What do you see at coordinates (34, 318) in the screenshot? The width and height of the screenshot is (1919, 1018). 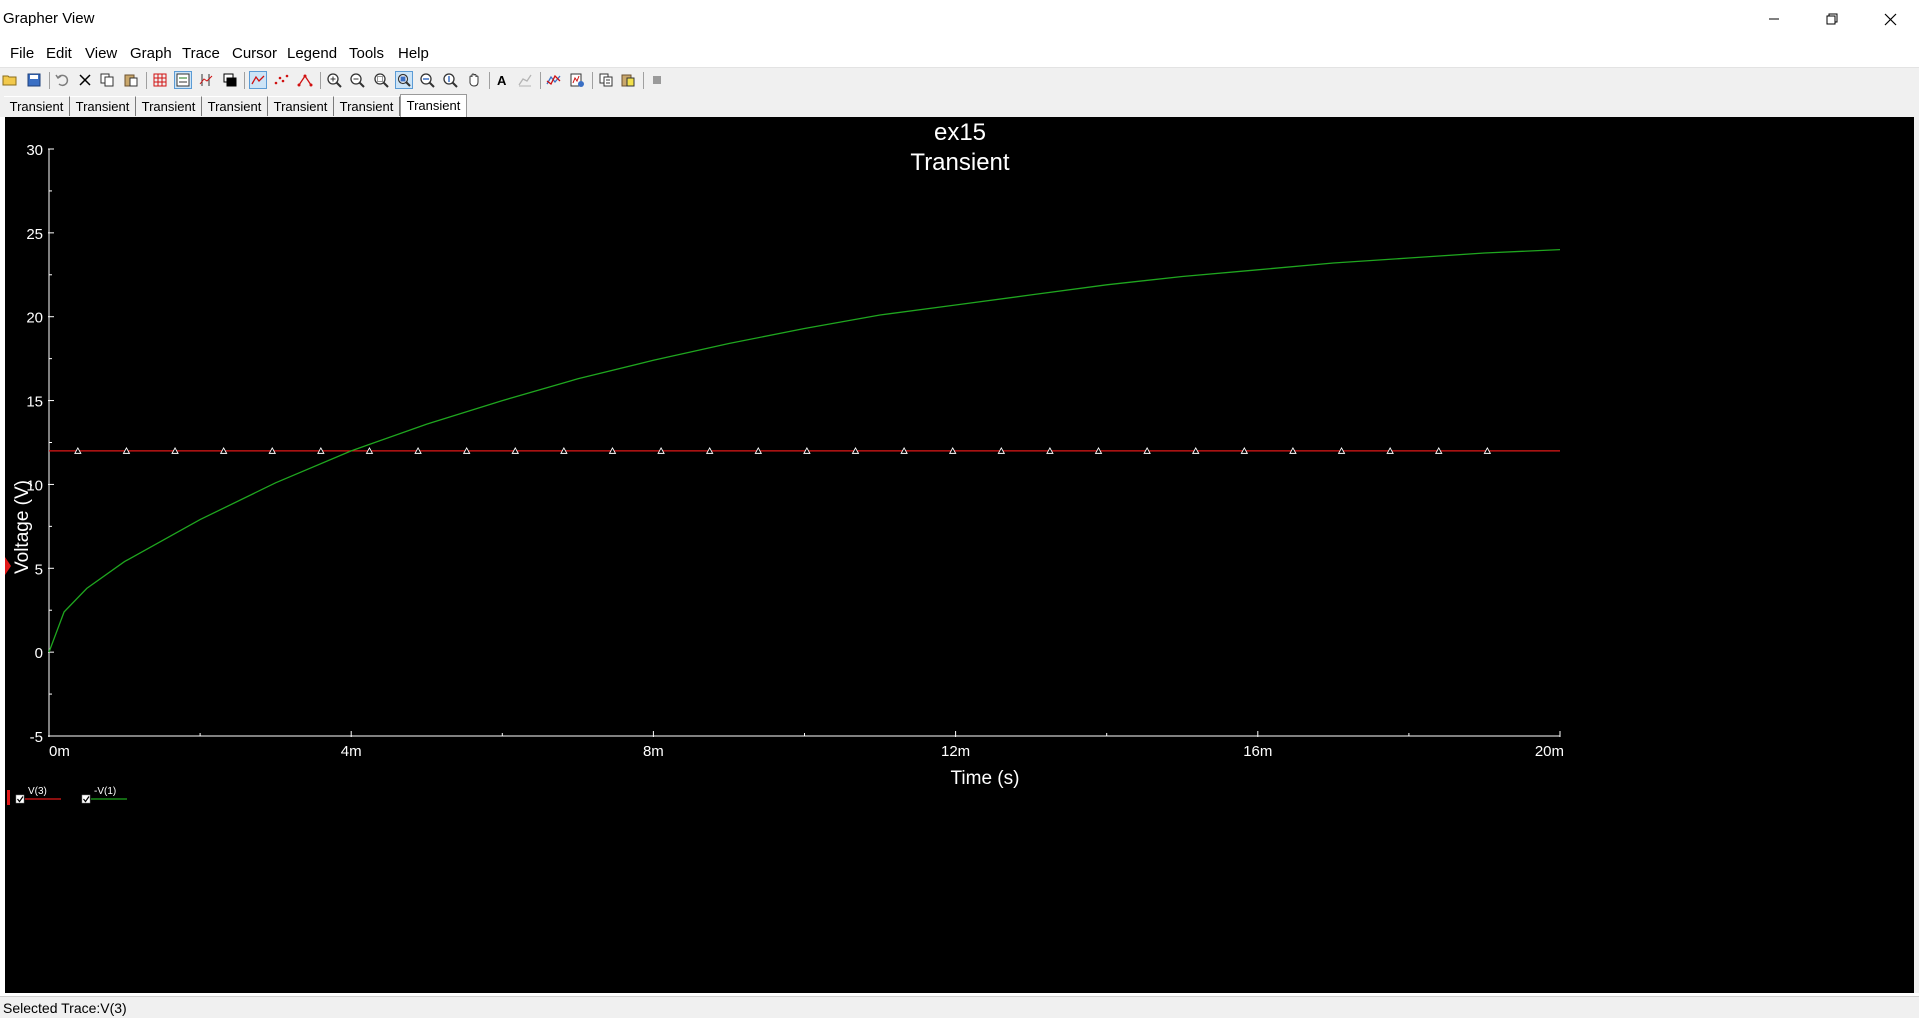 I see `y-tick-label: 20` at bounding box center [34, 318].